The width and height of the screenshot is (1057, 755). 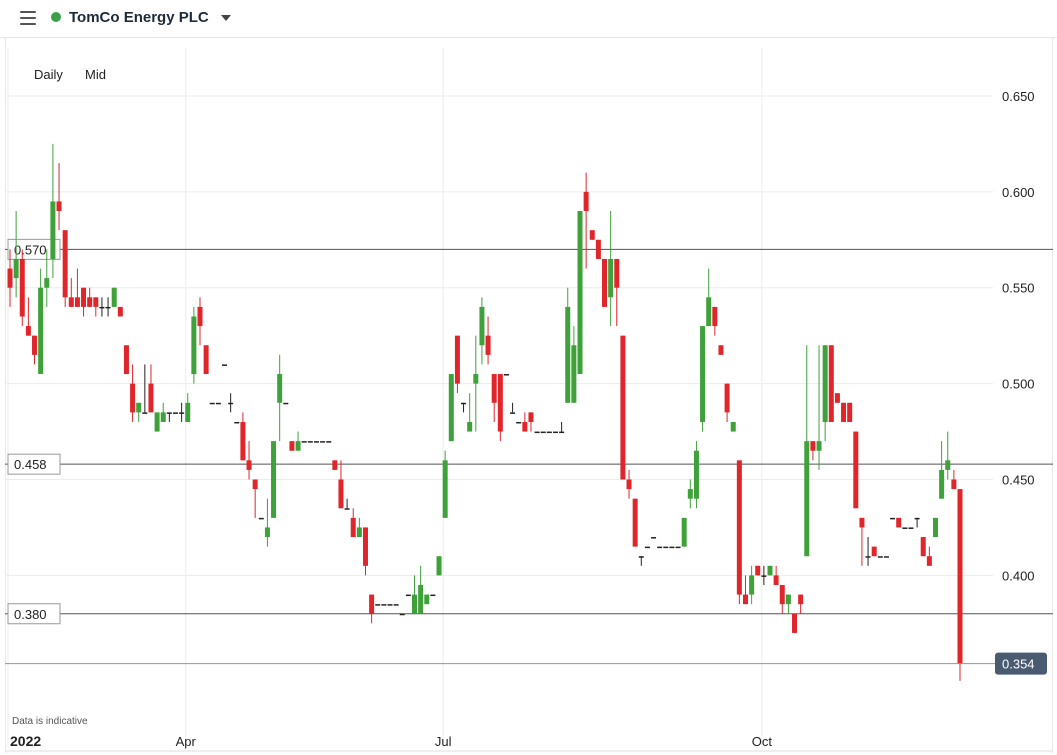 I want to click on y-tick-label: 0.450, so click(x=1018, y=480).